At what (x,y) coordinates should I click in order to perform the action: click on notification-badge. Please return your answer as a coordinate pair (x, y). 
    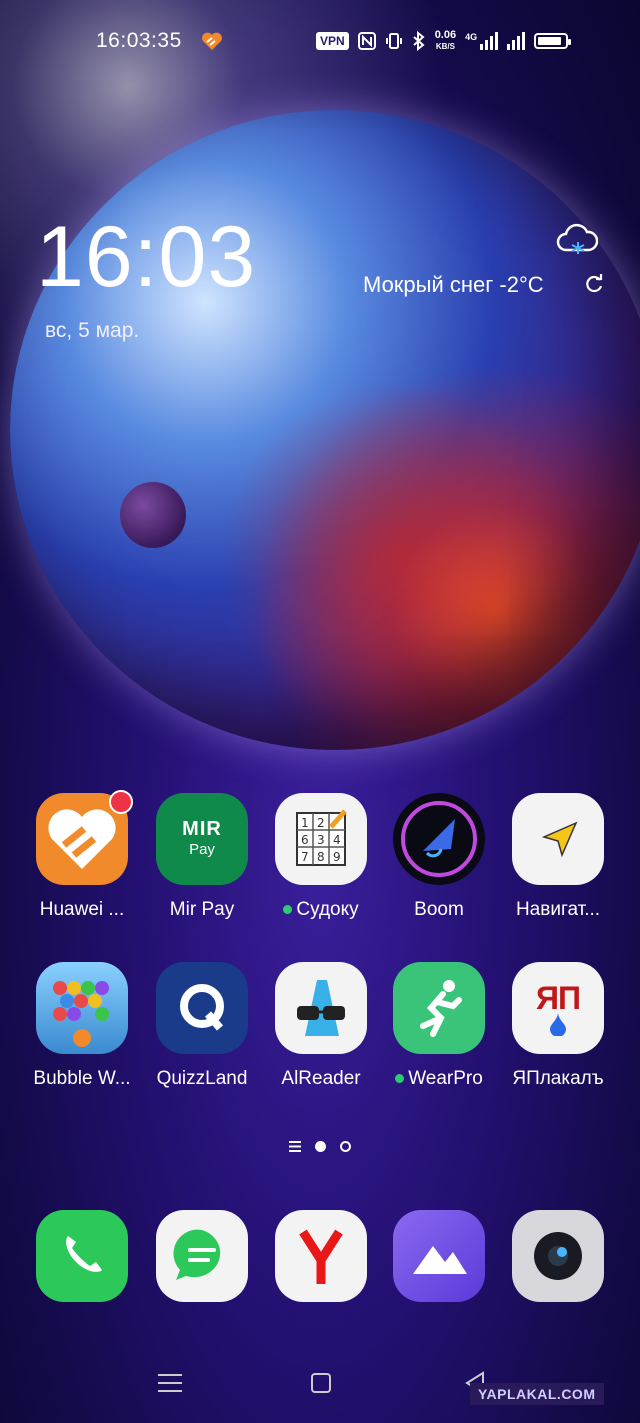
    Looking at the image, I should click on (121, 802).